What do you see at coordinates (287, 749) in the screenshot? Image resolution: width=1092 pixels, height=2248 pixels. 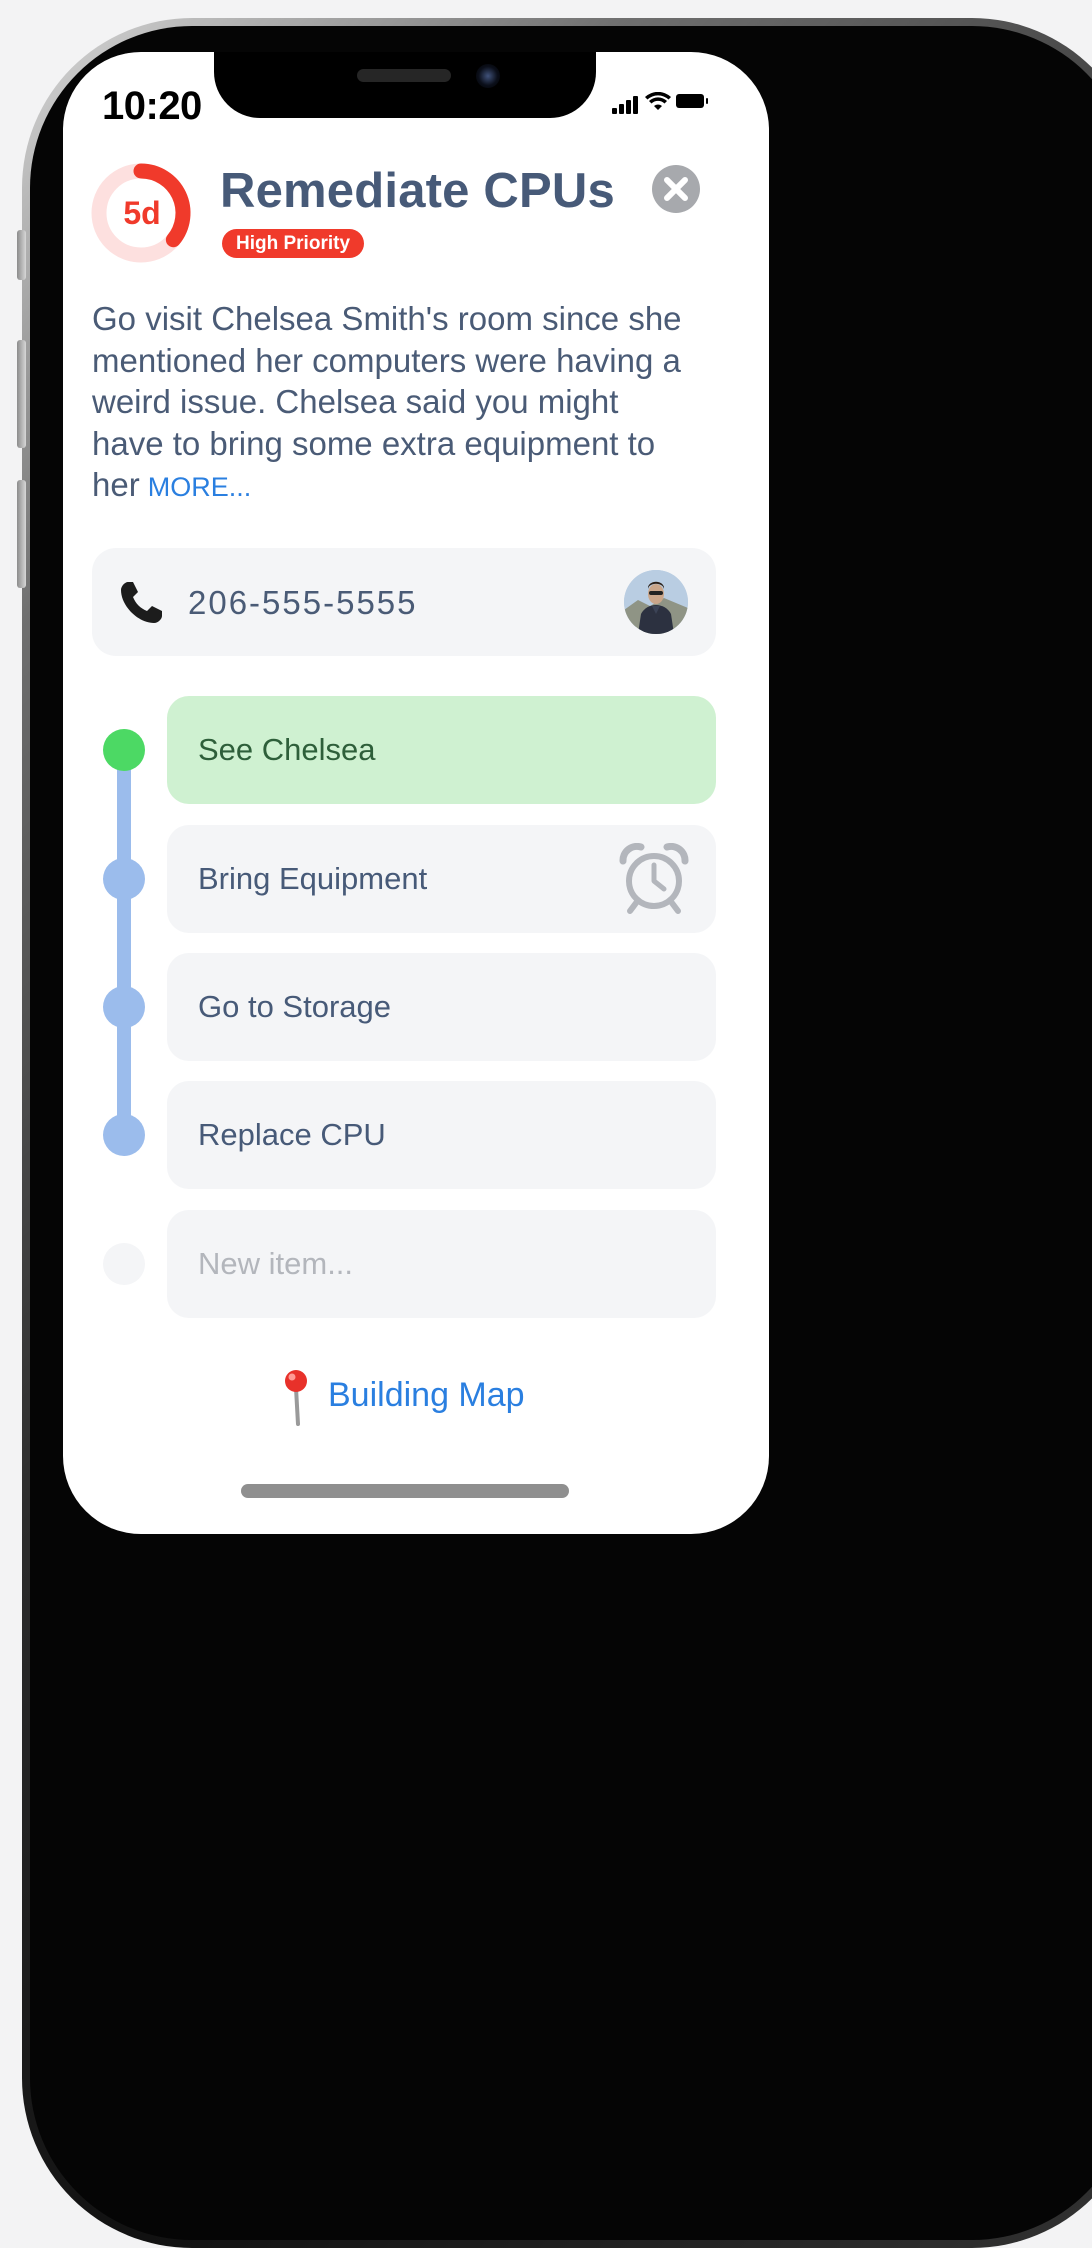 I see `checklist-item-label: See Chelsea` at bounding box center [287, 749].